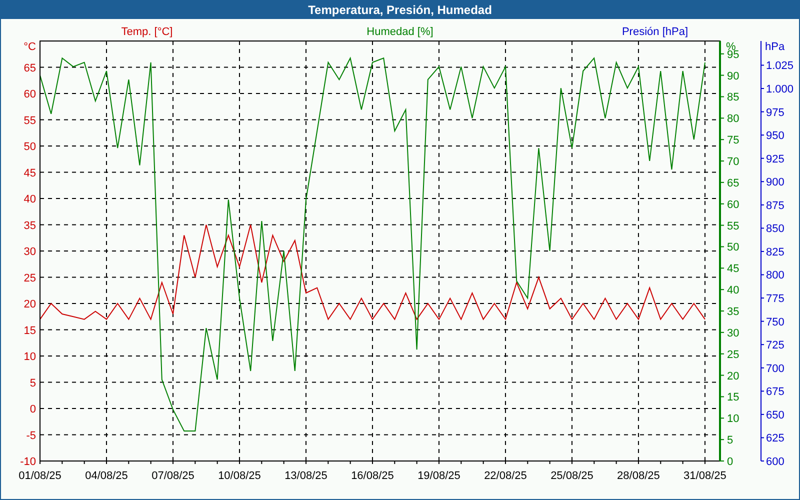  What do you see at coordinates (572, 476) in the screenshot?
I see `axis-tick-label: 25/08/25` at bounding box center [572, 476].